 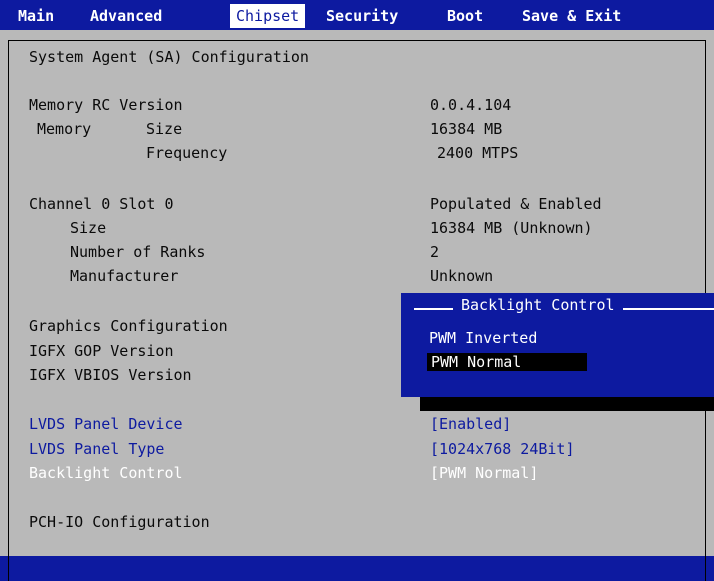 What do you see at coordinates (169, 57) in the screenshot?
I see `section-title: System Agent (SA) Configuration` at bounding box center [169, 57].